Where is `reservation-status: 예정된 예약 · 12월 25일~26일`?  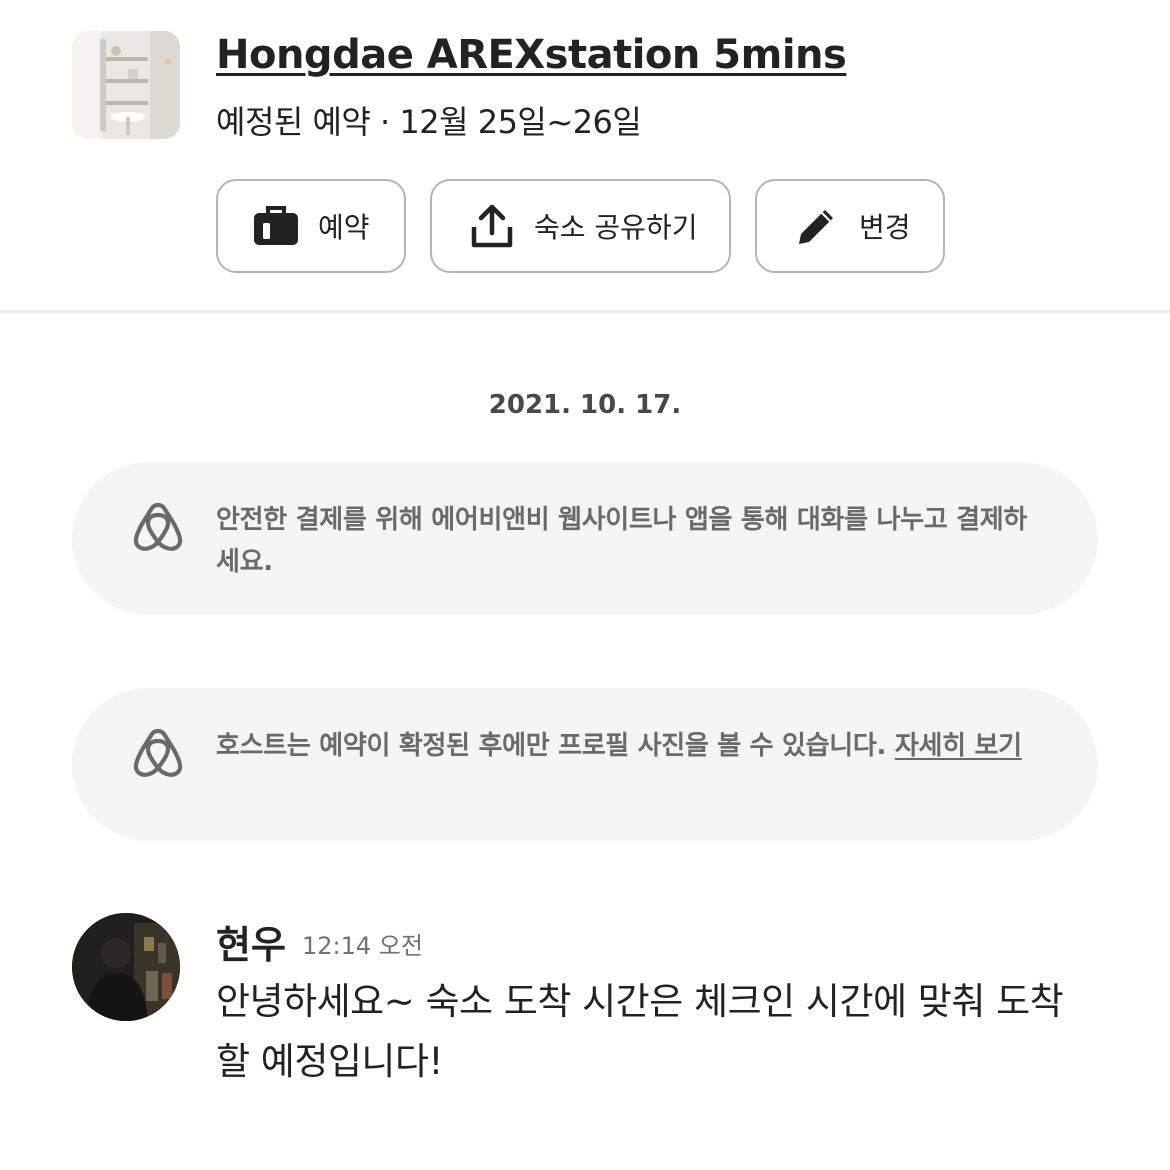 reservation-status: 예정된 예약 · 12월 25일~26일 is located at coordinates (429, 122).